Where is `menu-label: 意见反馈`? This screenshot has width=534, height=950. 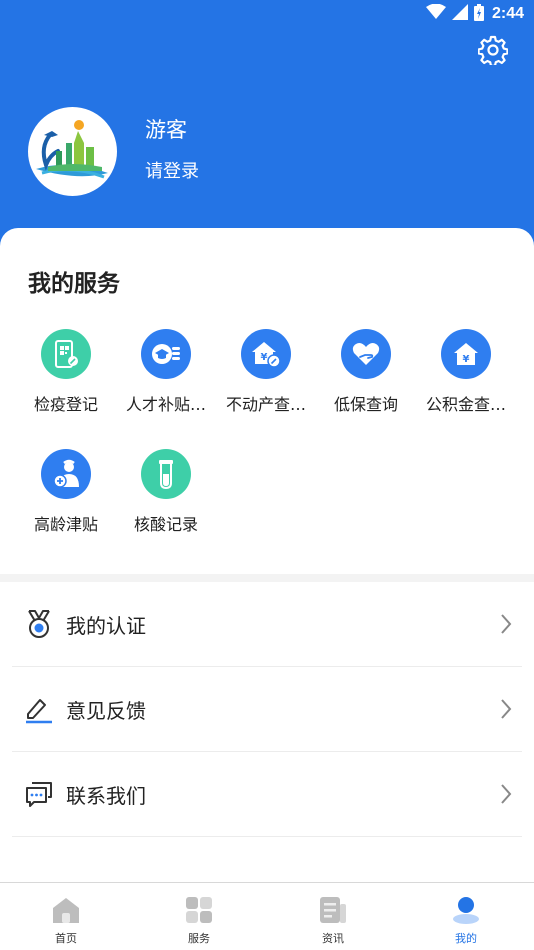 menu-label: 意见反馈 is located at coordinates (106, 710).